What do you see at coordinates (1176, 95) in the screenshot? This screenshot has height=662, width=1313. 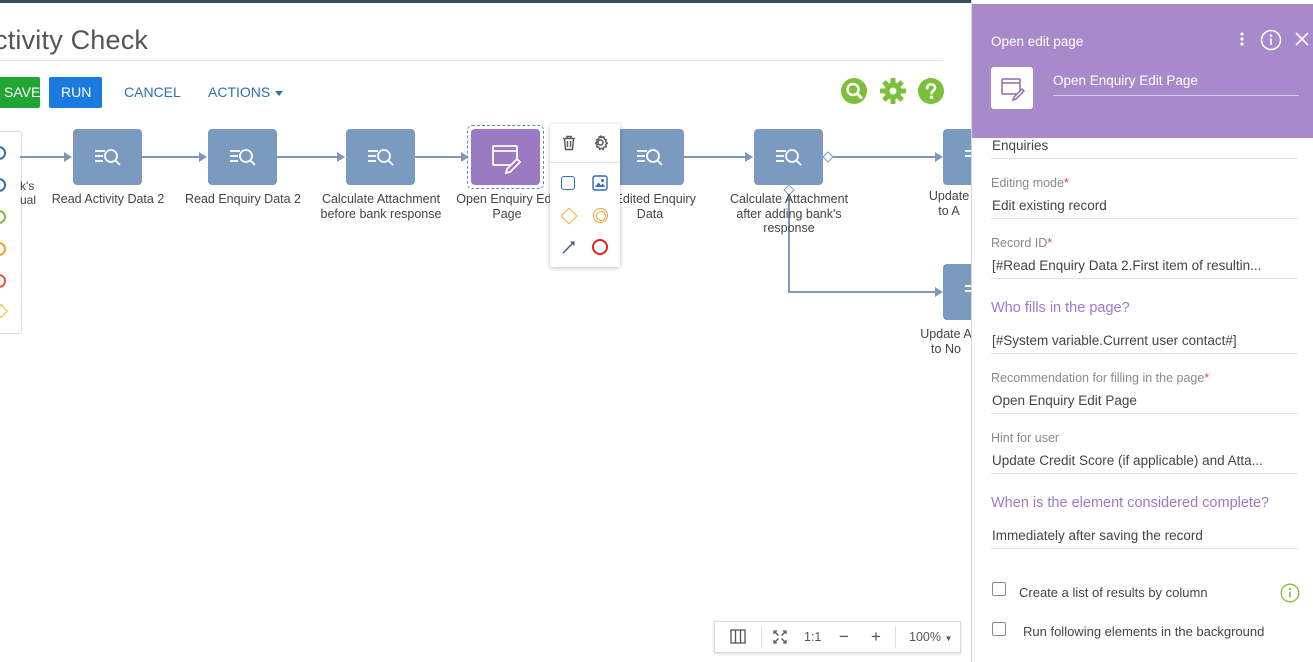 I see `element-name-underline` at bounding box center [1176, 95].